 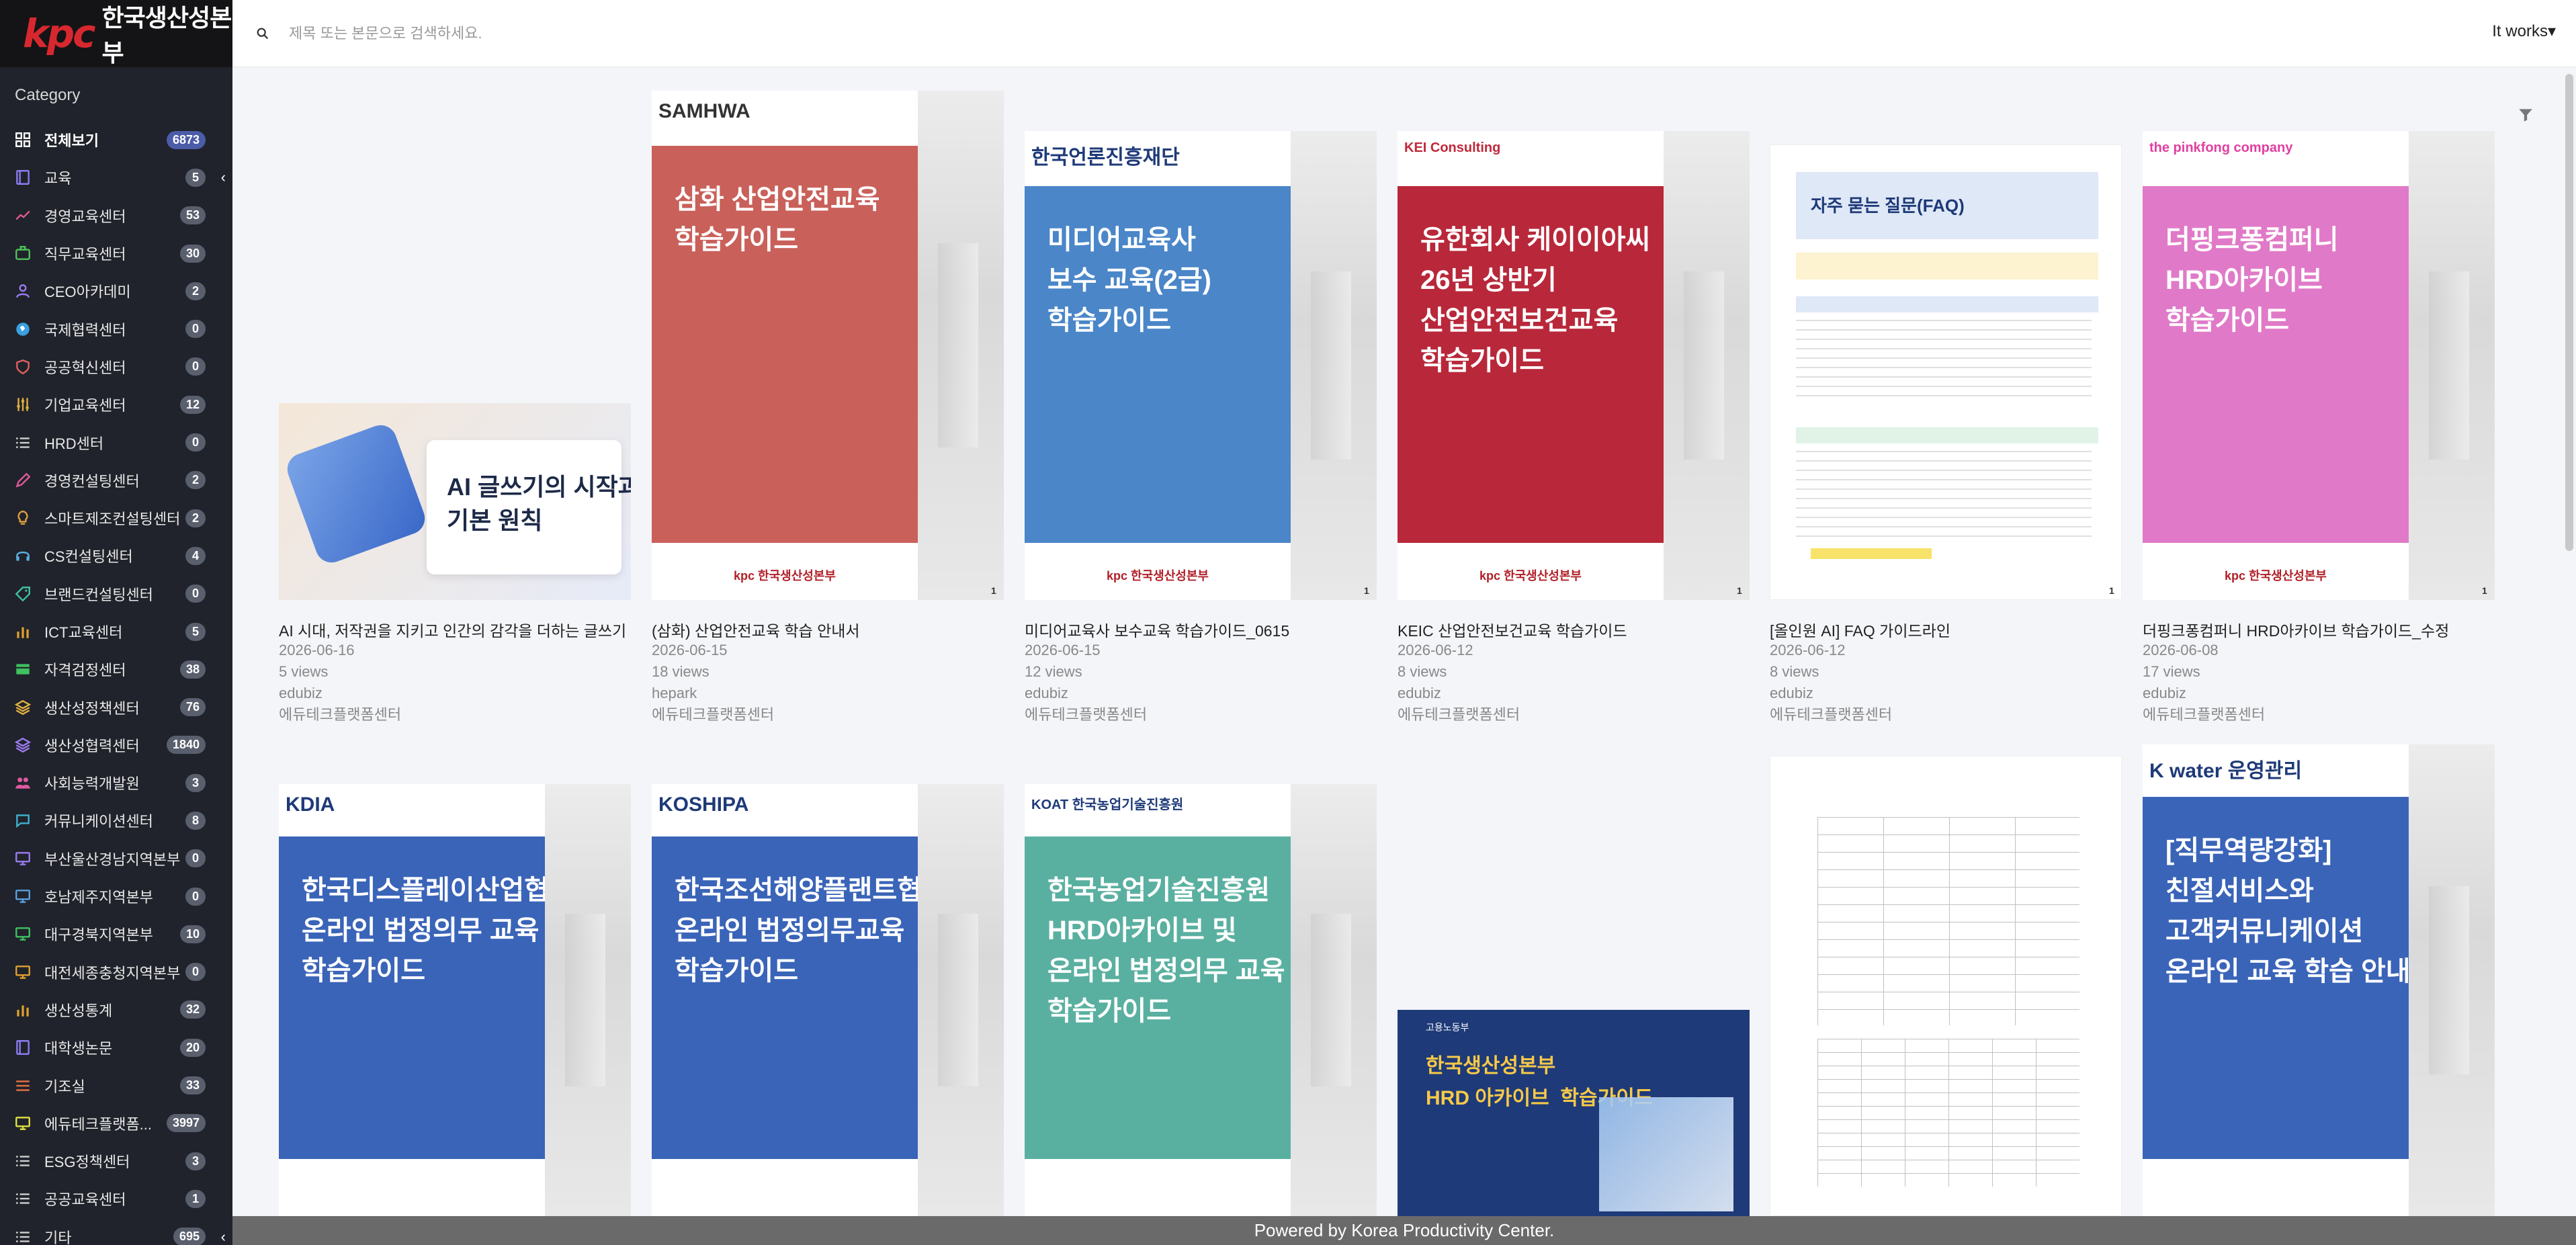 What do you see at coordinates (22, 820) in the screenshot?
I see `chat-icon` at bounding box center [22, 820].